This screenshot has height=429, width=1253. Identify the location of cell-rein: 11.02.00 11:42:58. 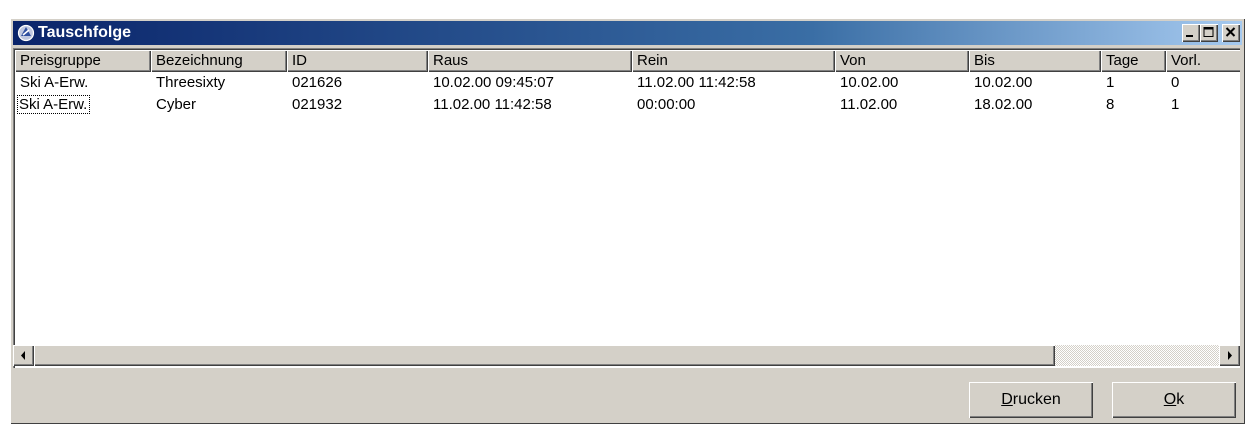
(696, 82).